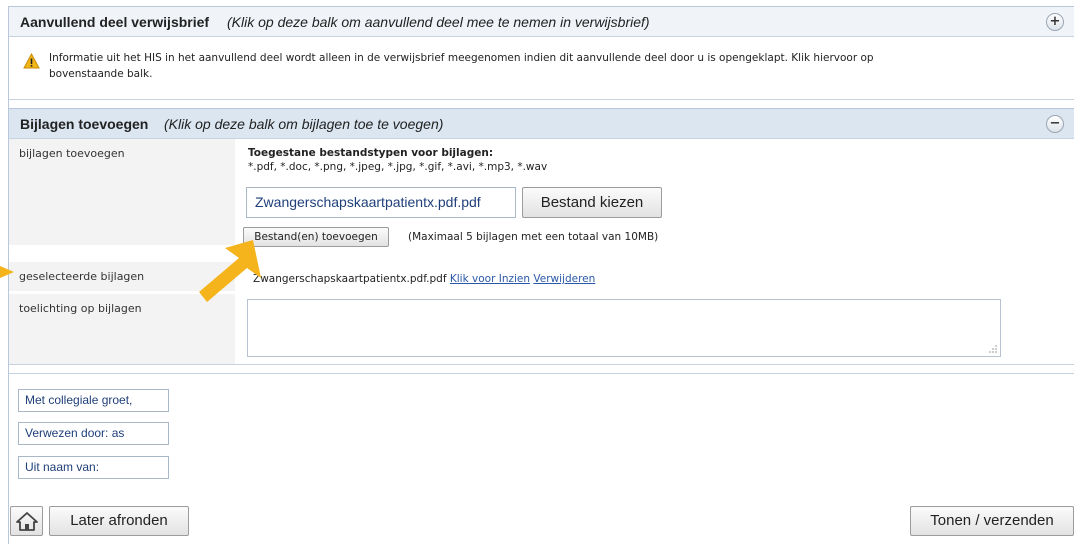 Image resolution: width=1074 pixels, height=544 pixels. Describe the element at coordinates (93, 400) in the screenshot. I see `signature-greeting-field: Met collegiale groet,` at that location.